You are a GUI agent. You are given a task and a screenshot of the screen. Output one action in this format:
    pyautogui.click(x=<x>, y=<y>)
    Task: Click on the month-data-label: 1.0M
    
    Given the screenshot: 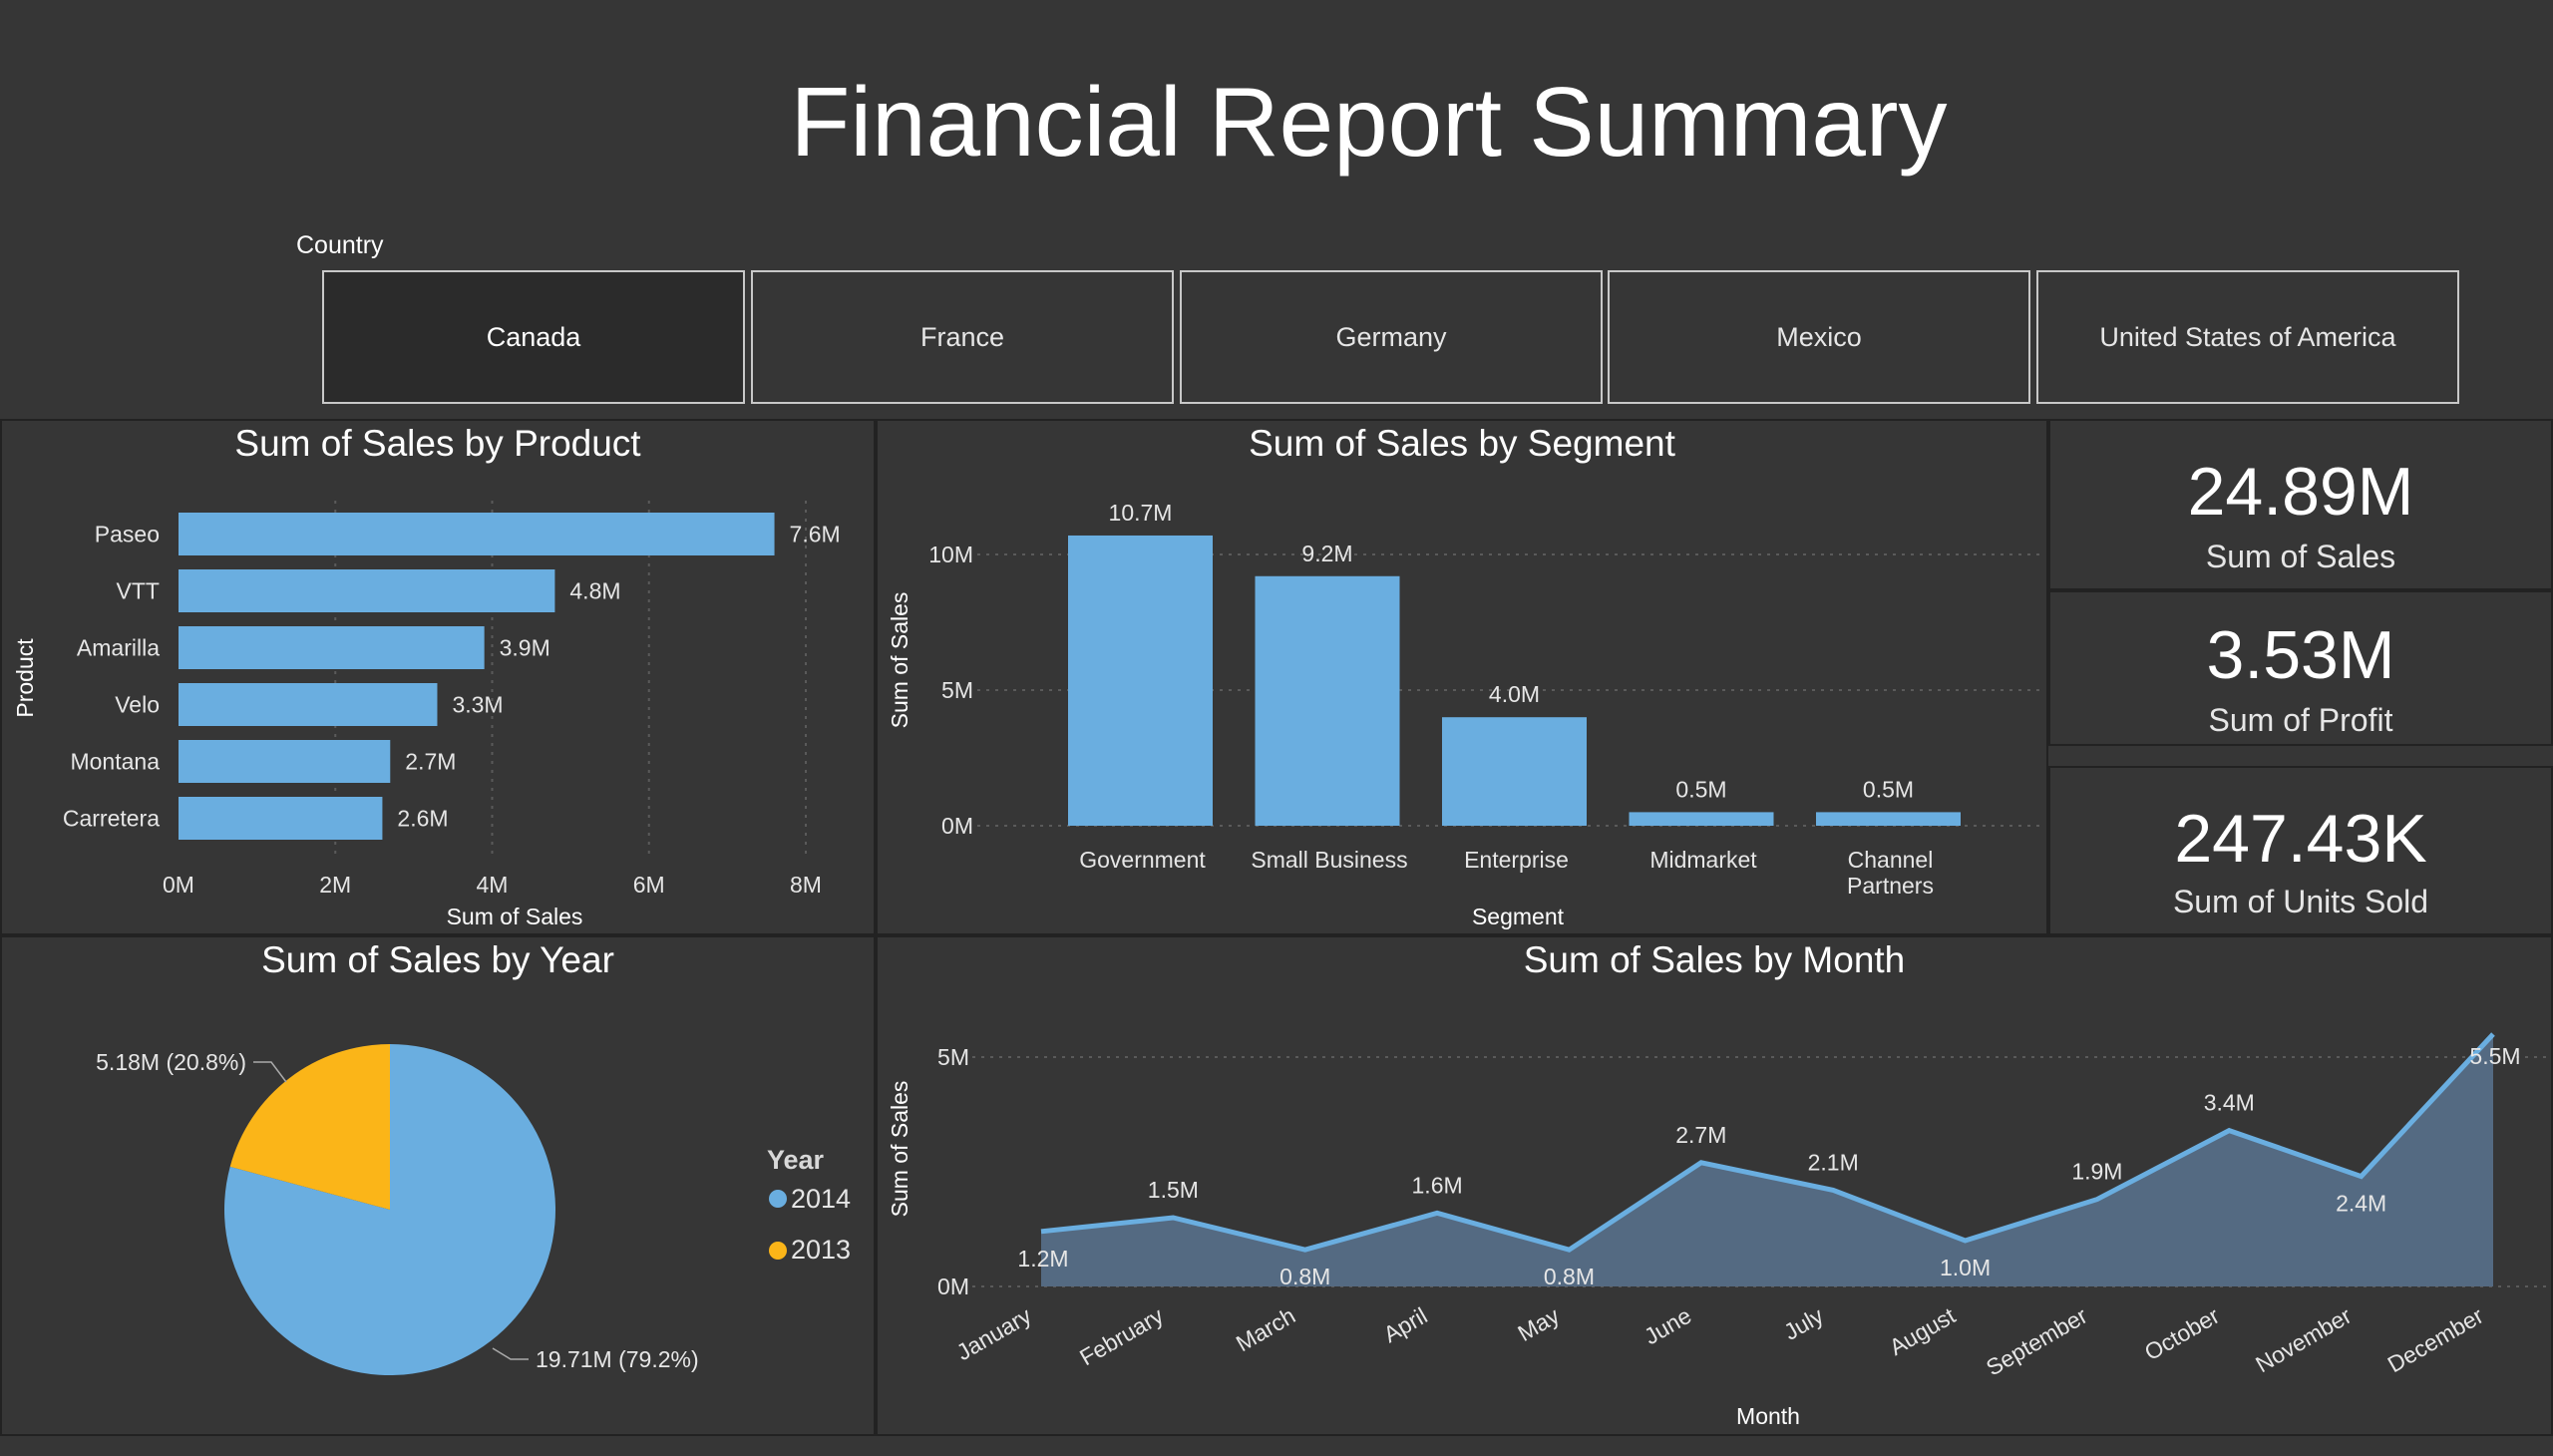 What is the action you would take?
    pyautogui.click(x=1966, y=1267)
    